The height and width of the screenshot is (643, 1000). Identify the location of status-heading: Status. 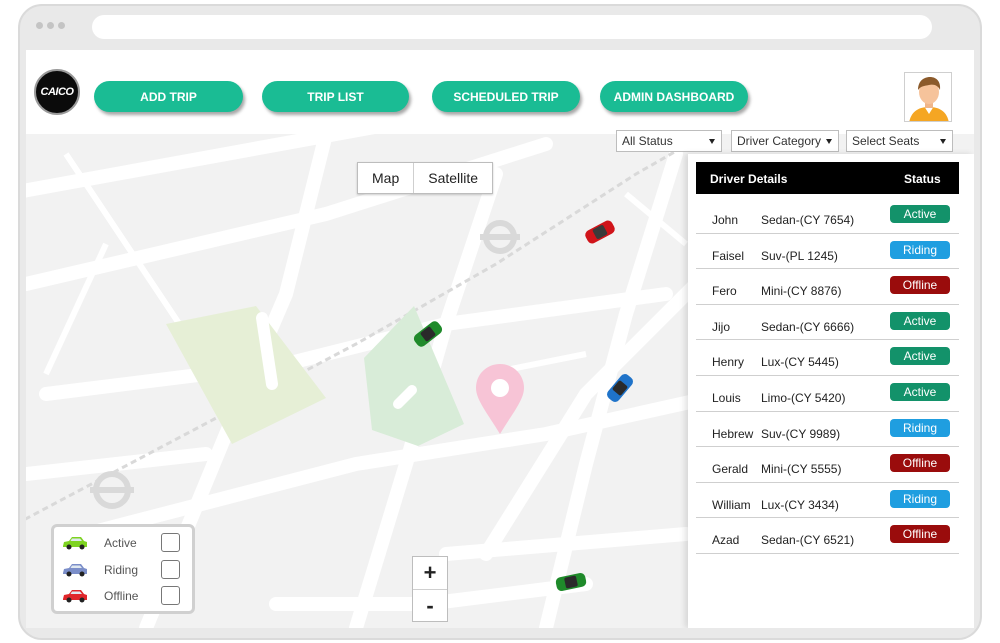
(922, 179).